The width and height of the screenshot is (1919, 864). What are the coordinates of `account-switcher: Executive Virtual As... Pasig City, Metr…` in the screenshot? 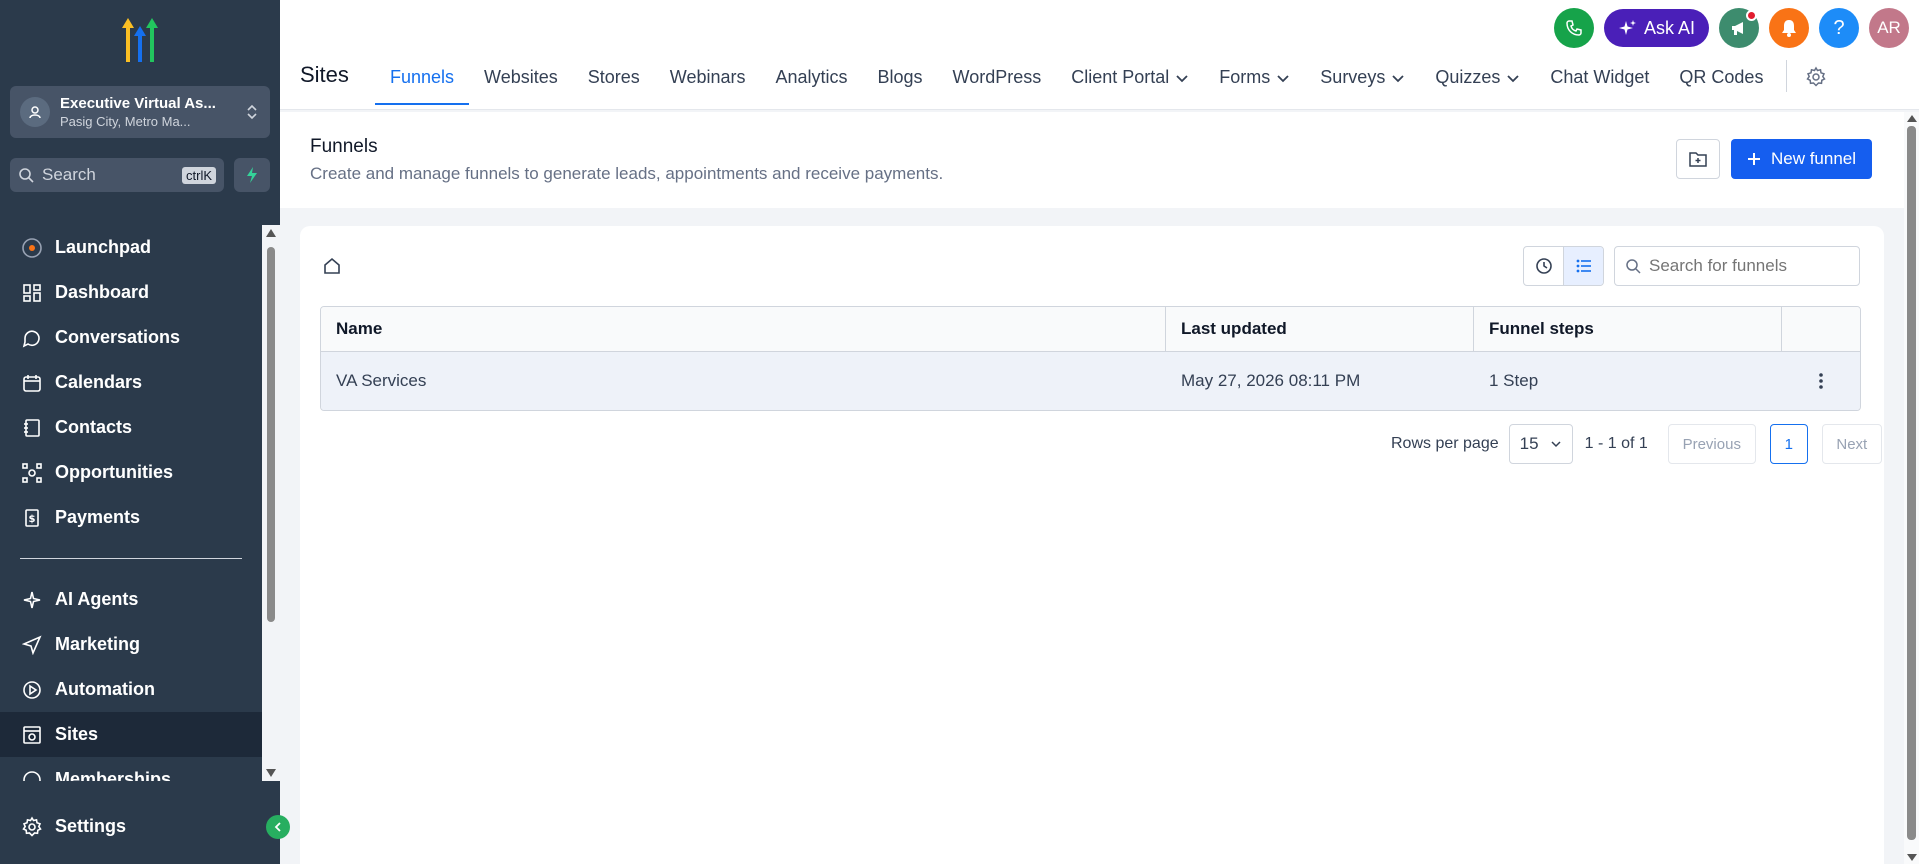 It's located at (140, 112).